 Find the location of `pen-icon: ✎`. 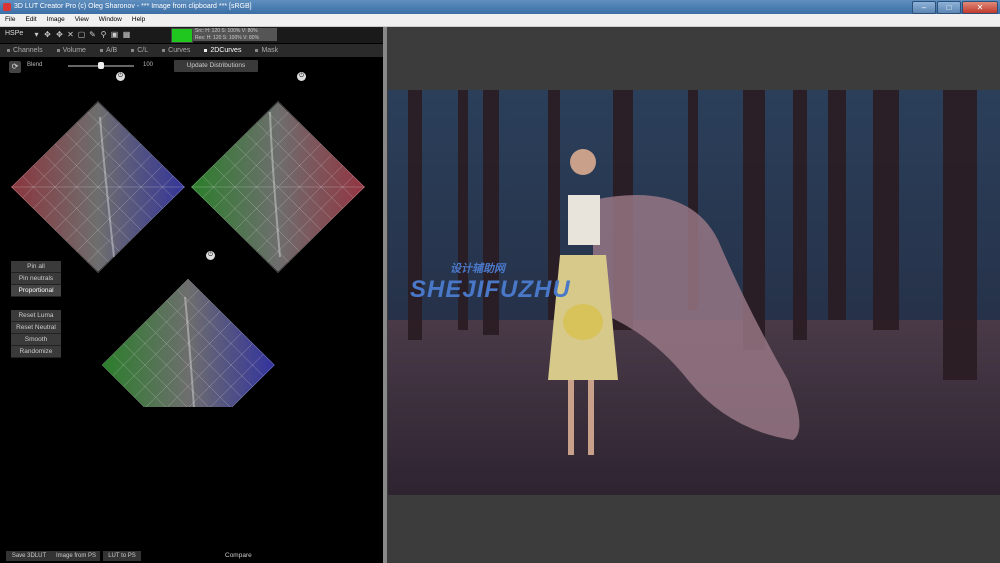

pen-icon: ✎ is located at coordinates (92, 34).